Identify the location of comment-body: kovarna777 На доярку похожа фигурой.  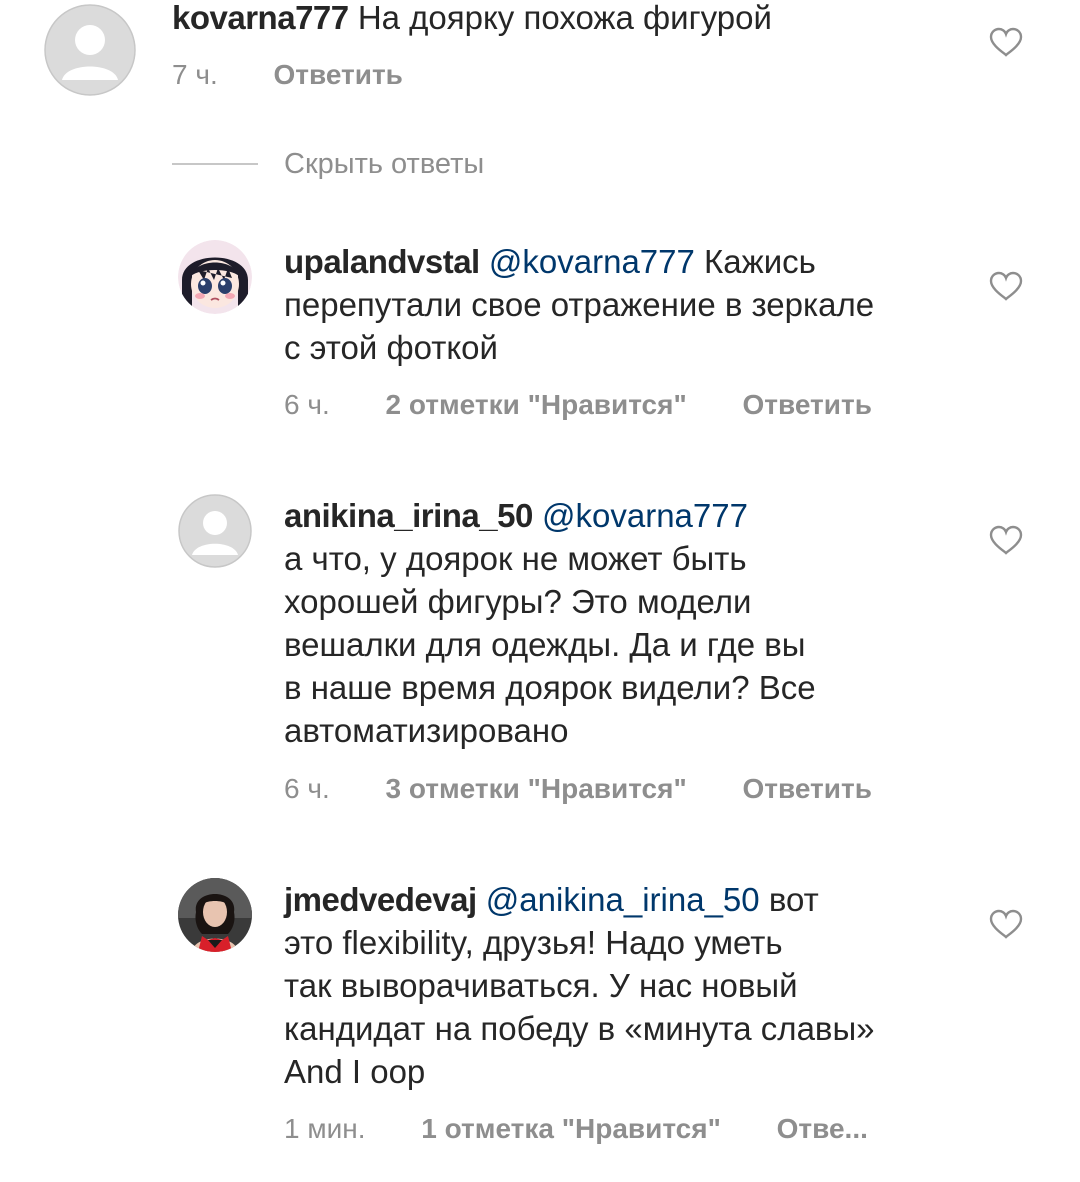
(472, 19).